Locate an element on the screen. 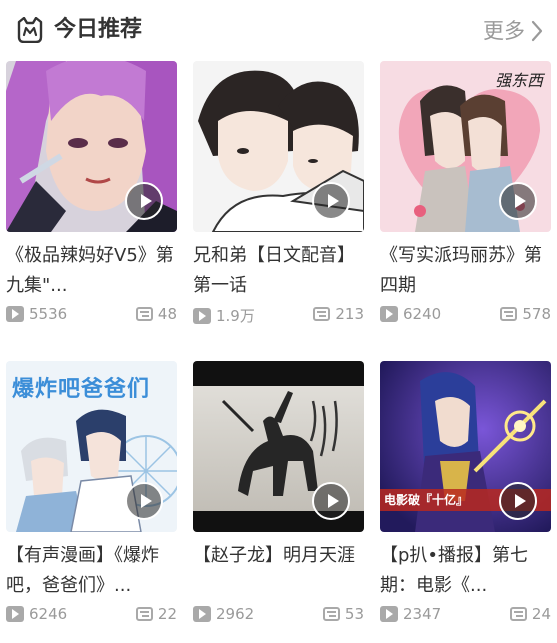 The image size is (557, 643). play-count: 2962 is located at coordinates (223, 614).